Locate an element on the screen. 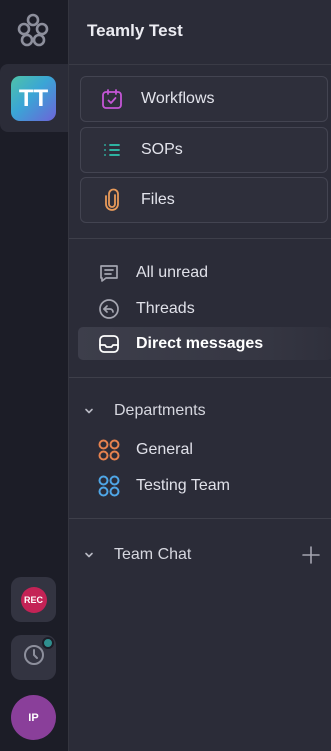  workspace-title: Teamly Test is located at coordinates (135, 31).